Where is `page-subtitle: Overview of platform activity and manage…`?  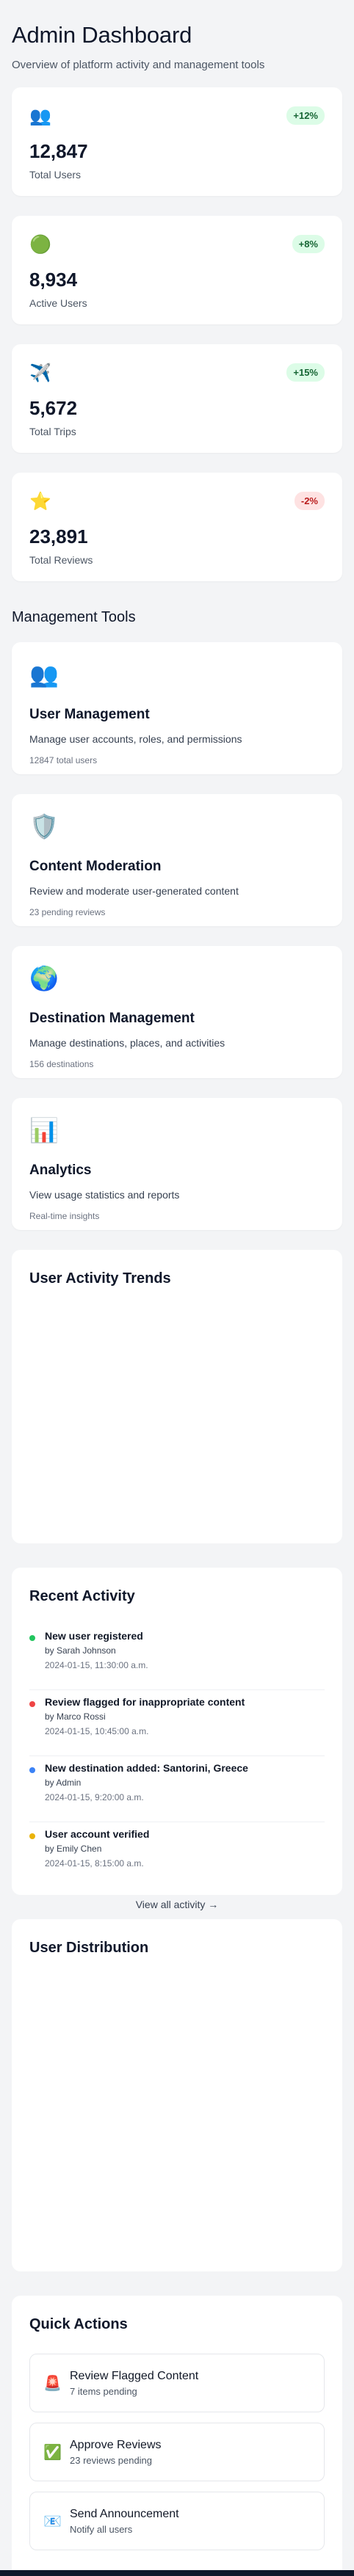
page-subtitle: Overview of platform activity and manage… is located at coordinates (138, 65).